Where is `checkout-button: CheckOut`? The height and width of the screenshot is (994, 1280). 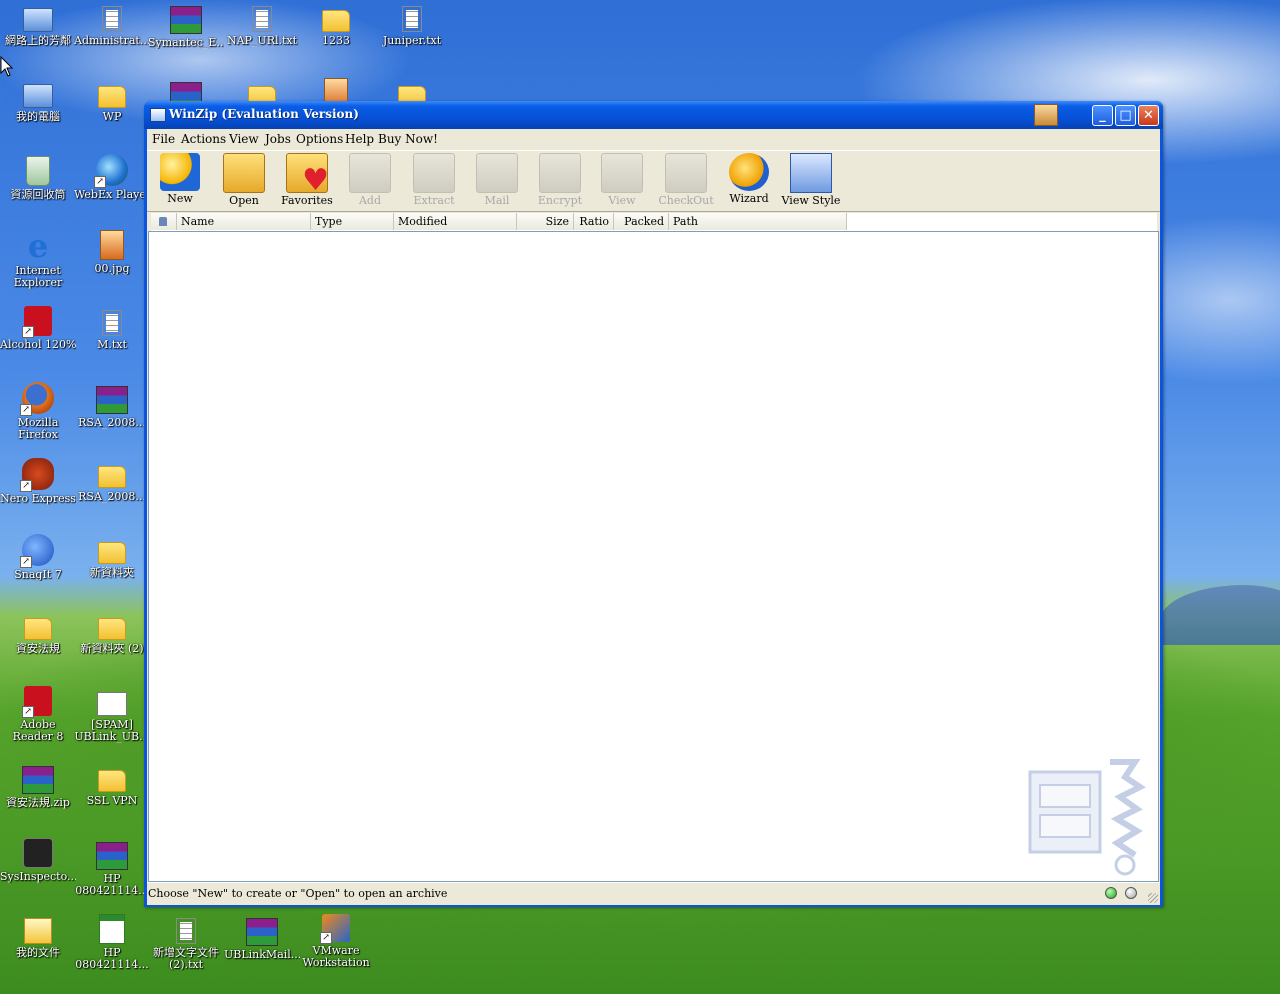
checkout-button: CheckOut is located at coordinates (686, 180).